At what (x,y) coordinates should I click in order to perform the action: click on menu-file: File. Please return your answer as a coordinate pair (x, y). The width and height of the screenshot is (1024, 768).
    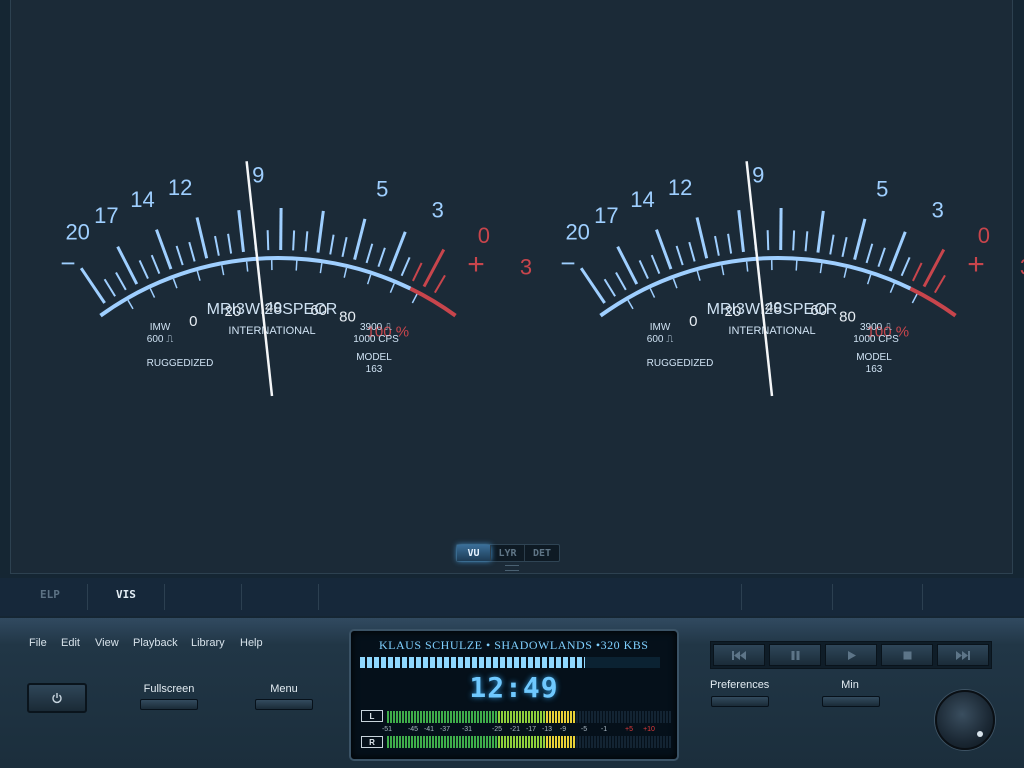
    Looking at the image, I should click on (38, 643).